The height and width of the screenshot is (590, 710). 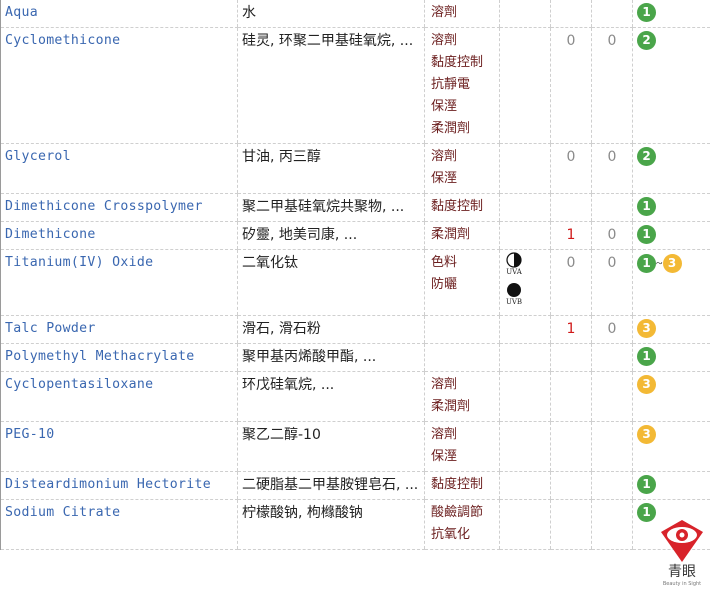 What do you see at coordinates (462, 14) in the screenshot?
I see `function-cell: 溶劑` at bounding box center [462, 14].